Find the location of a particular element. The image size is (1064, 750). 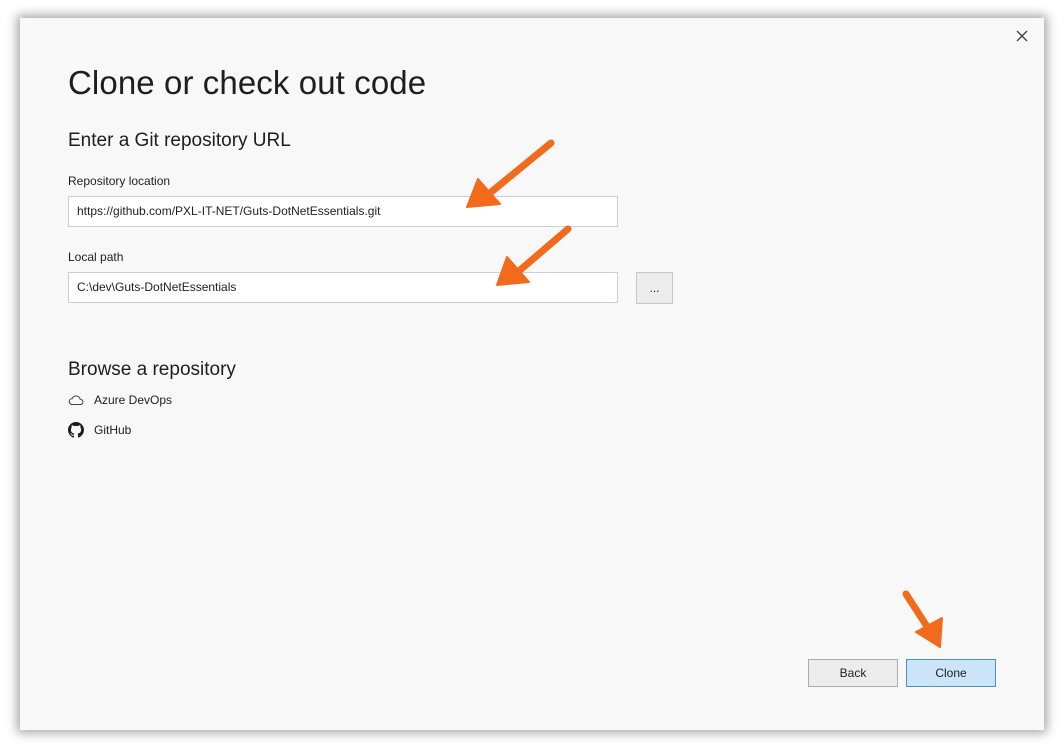

clone-button: Clone is located at coordinates (951, 673).